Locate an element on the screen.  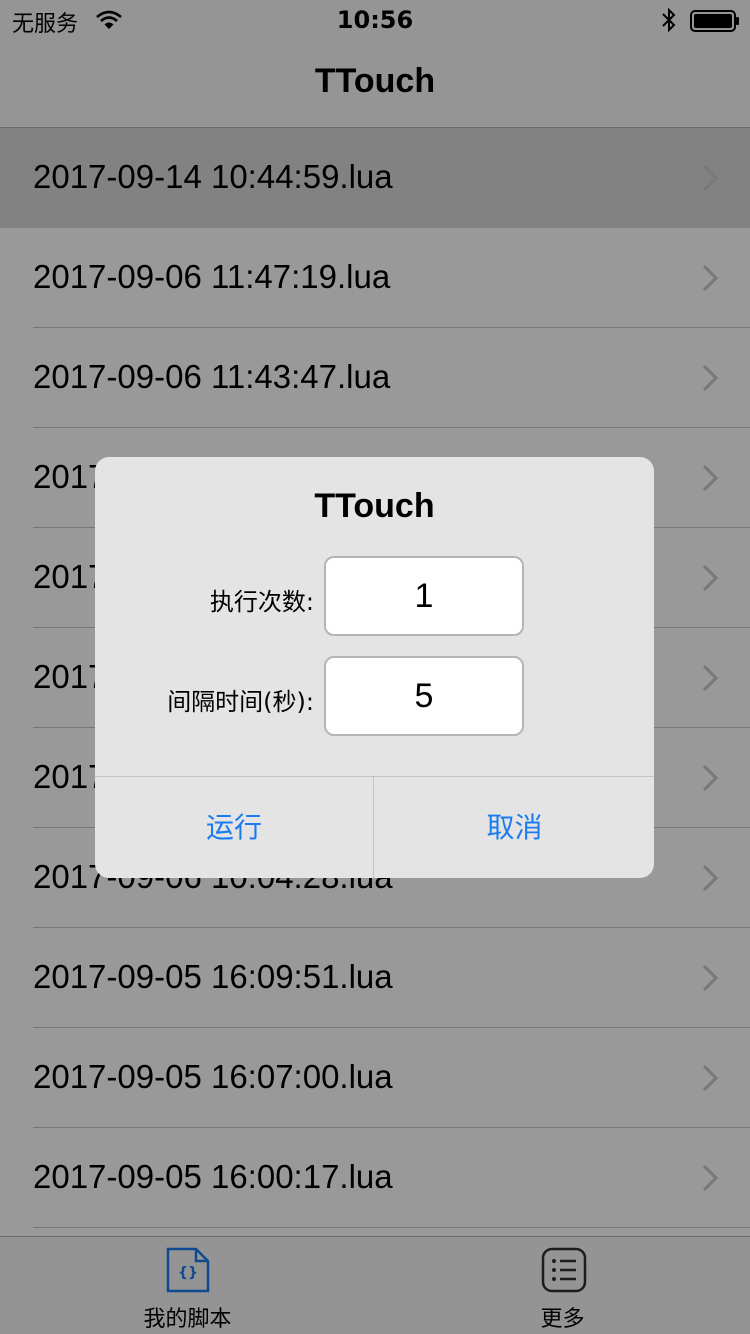
alert-actions: 运行 取消 is located at coordinates (374, 827).